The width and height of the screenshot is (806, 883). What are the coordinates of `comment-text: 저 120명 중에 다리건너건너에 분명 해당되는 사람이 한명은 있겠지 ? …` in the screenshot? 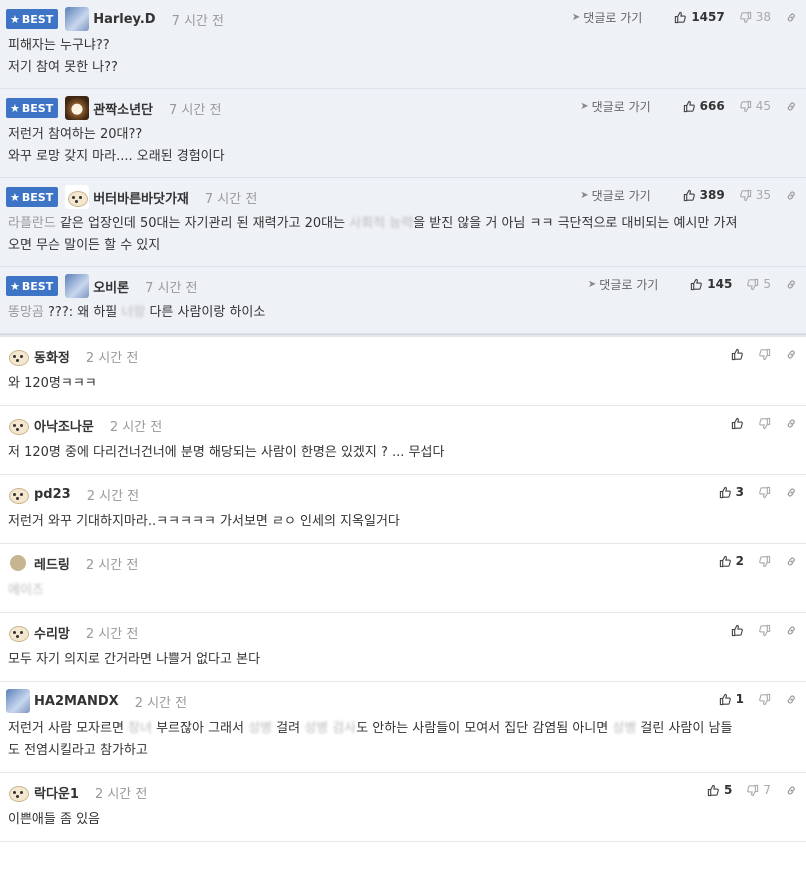 It's located at (402, 455).